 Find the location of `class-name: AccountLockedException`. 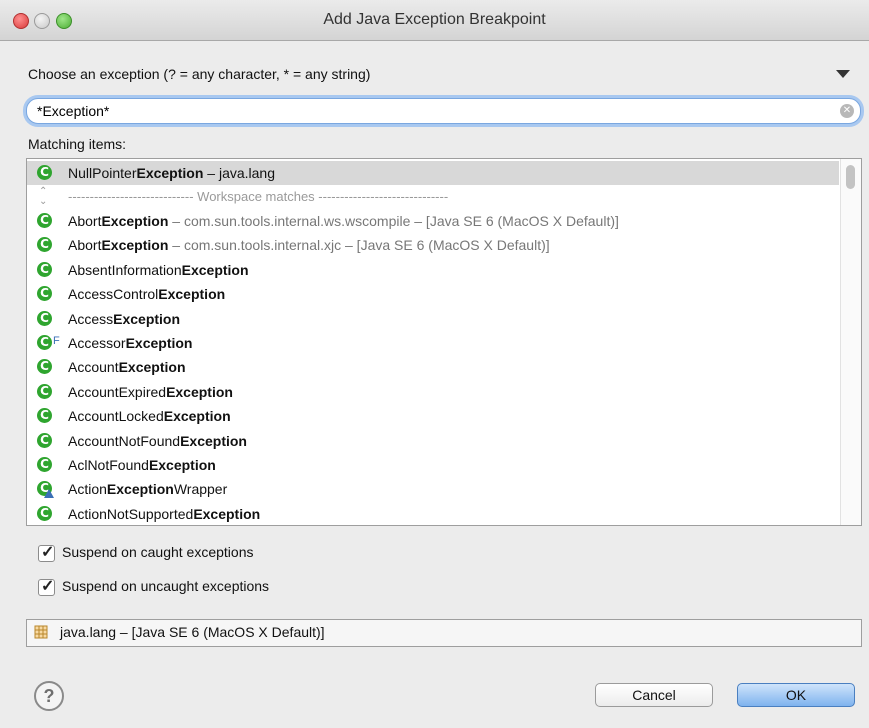

class-name: AccountLockedException is located at coordinates (149, 416).